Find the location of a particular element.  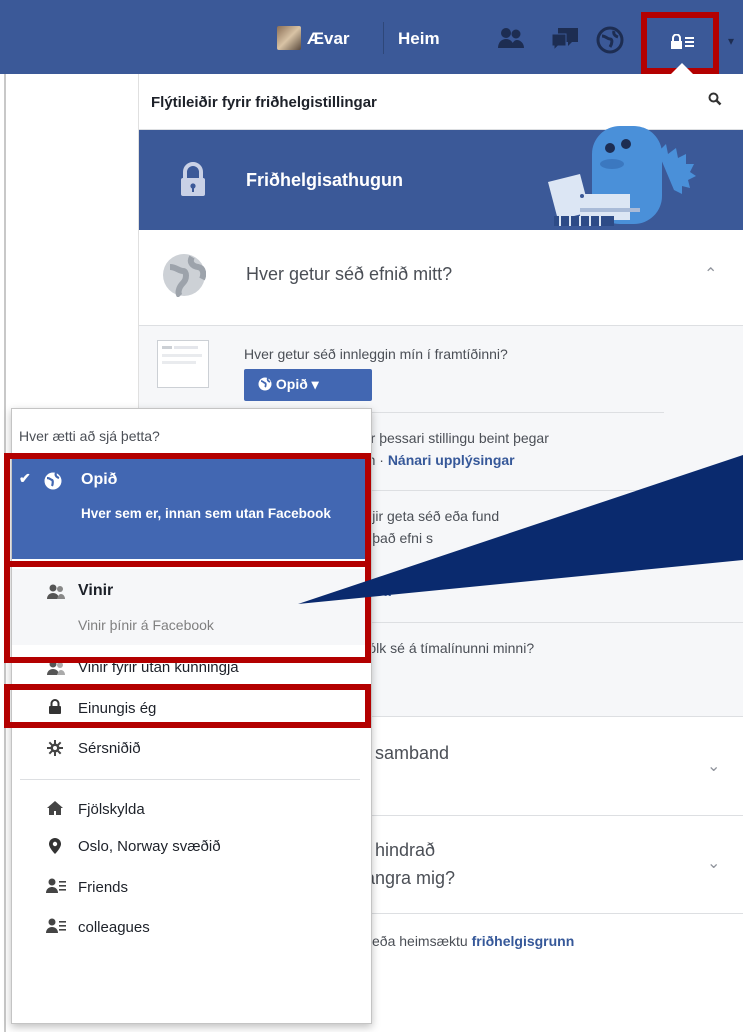

panel-title: Flýtileiðir fyrir friðhelgistillingar is located at coordinates (264, 102).